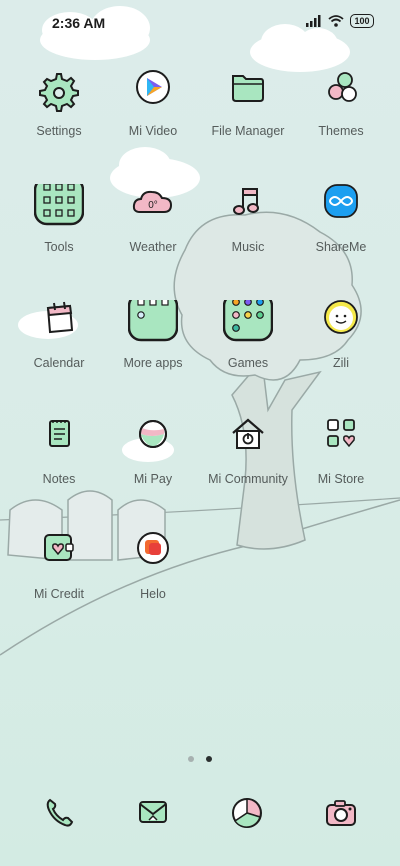 The width and height of the screenshot is (400, 866). I want to click on app-calendar: Calendar, so click(59, 348).